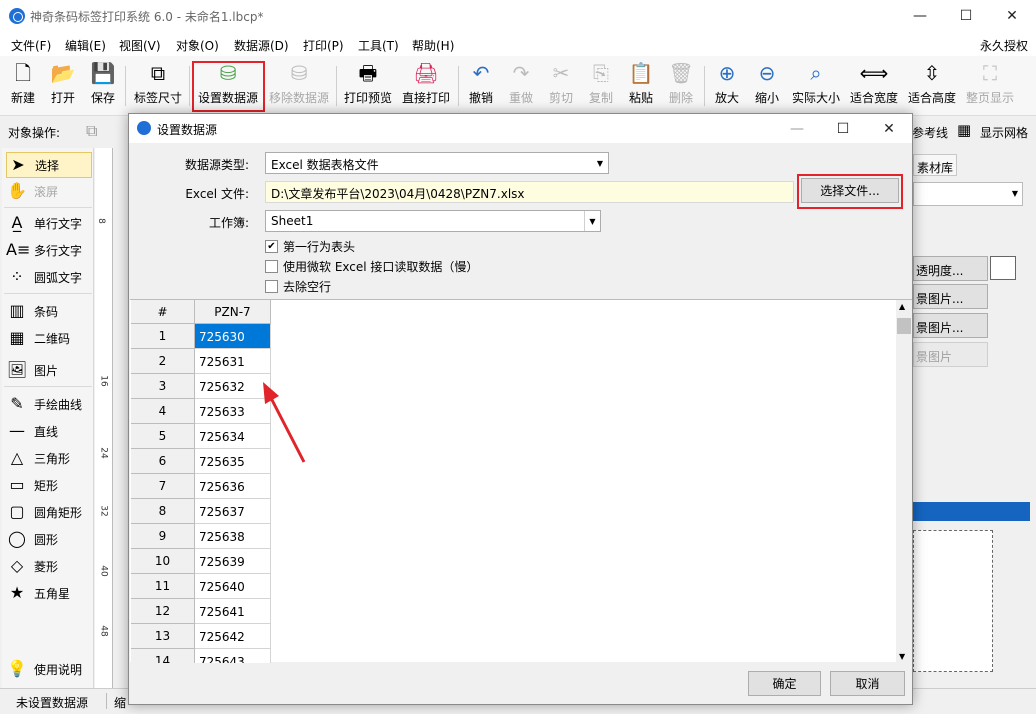  What do you see at coordinates (874, 87) in the screenshot?
I see `fit-width-button: ⟺ 适合宽度` at bounding box center [874, 87].